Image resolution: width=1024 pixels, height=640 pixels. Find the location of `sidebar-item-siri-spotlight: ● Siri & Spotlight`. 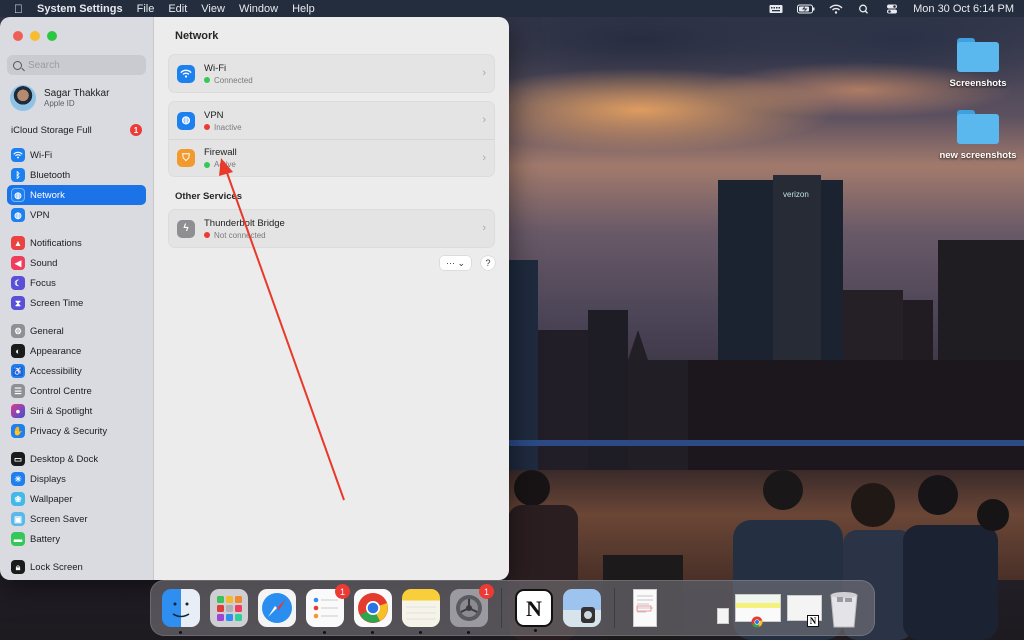

sidebar-item-siri-spotlight: ● Siri & Spotlight is located at coordinates (76, 411).